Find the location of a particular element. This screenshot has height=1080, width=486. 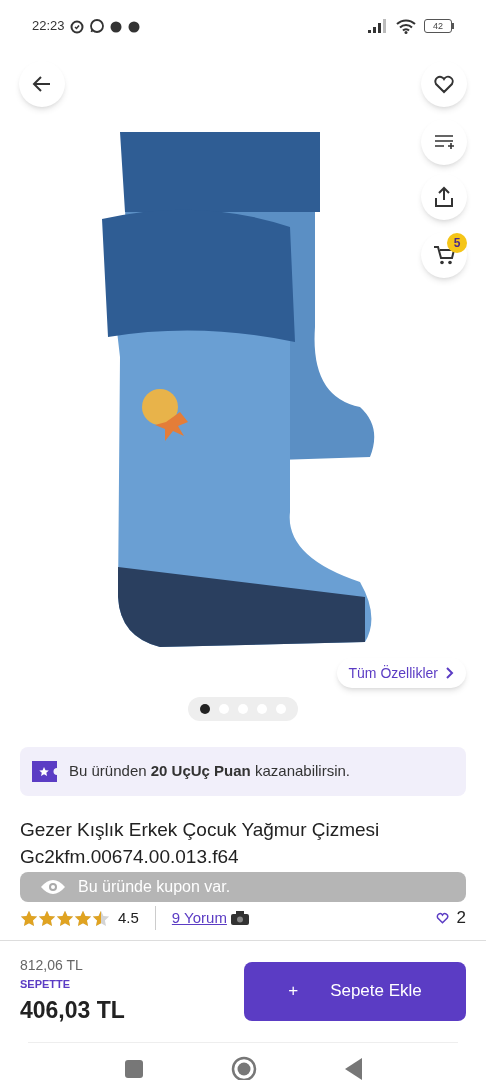

wifi-icon is located at coordinates (406, 26).